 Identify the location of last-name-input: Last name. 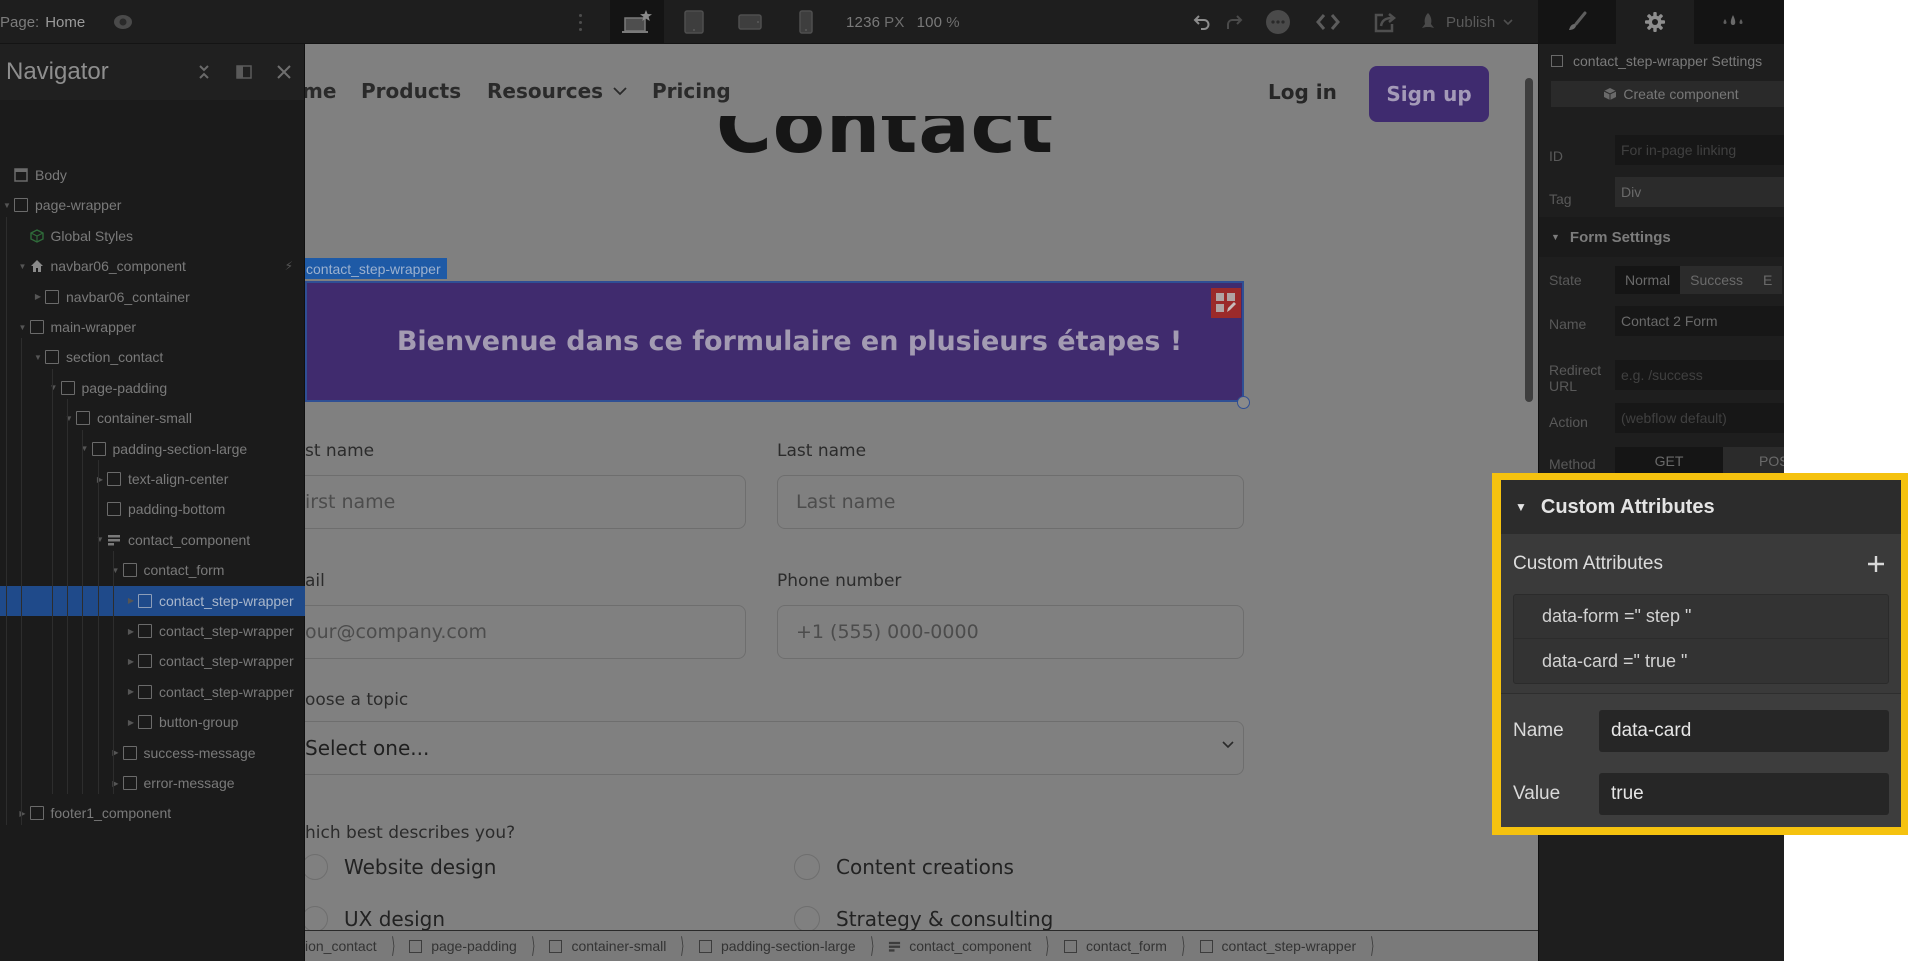
(1010, 502).